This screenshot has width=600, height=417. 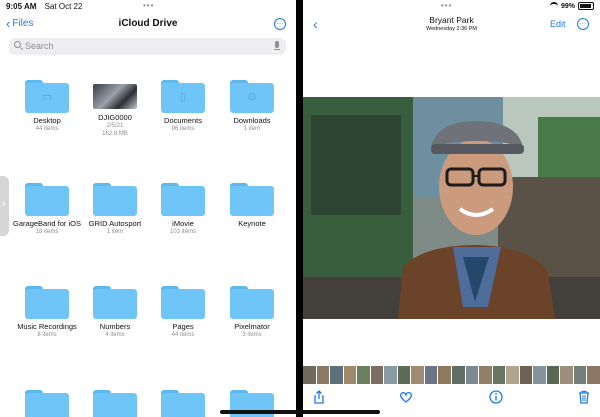 I want to click on wifi-icon, so click(x=553, y=6).